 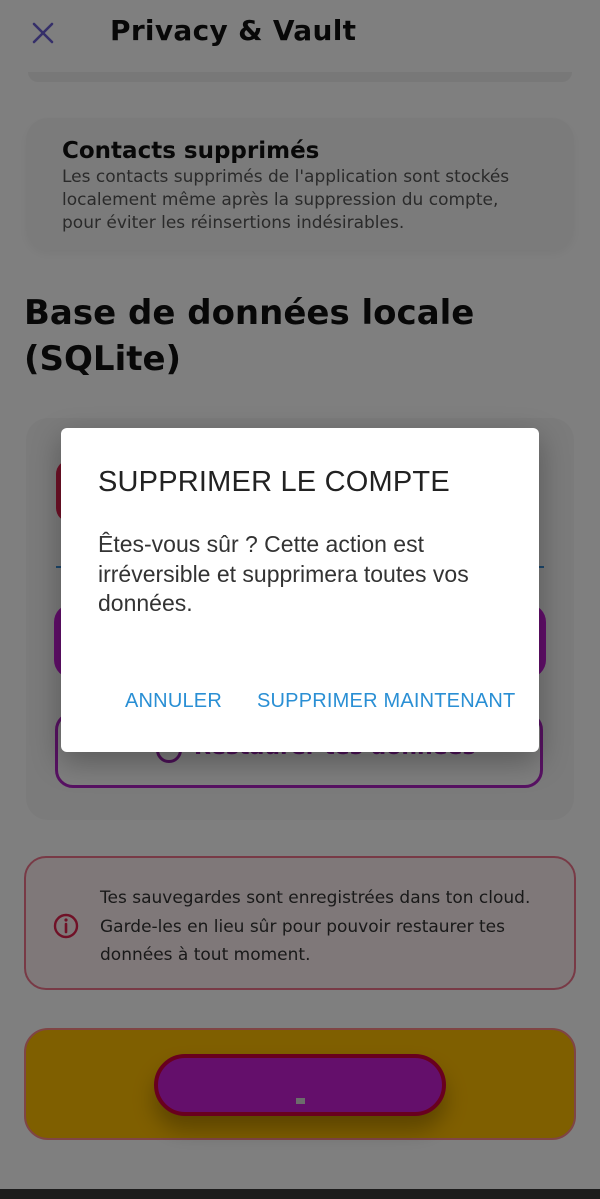 What do you see at coordinates (173, 701) in the screenshot?
I see `cancel-button: ANNULER` at bounding box center [173, 701].